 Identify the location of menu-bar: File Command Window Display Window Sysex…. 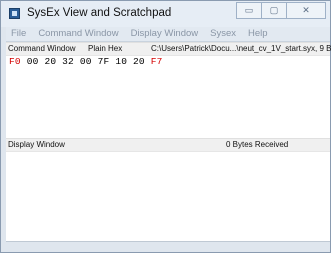
(168, 34).